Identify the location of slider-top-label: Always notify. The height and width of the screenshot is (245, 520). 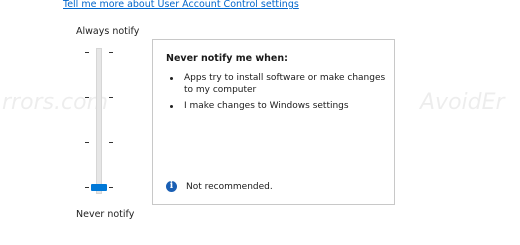
(108, 31).